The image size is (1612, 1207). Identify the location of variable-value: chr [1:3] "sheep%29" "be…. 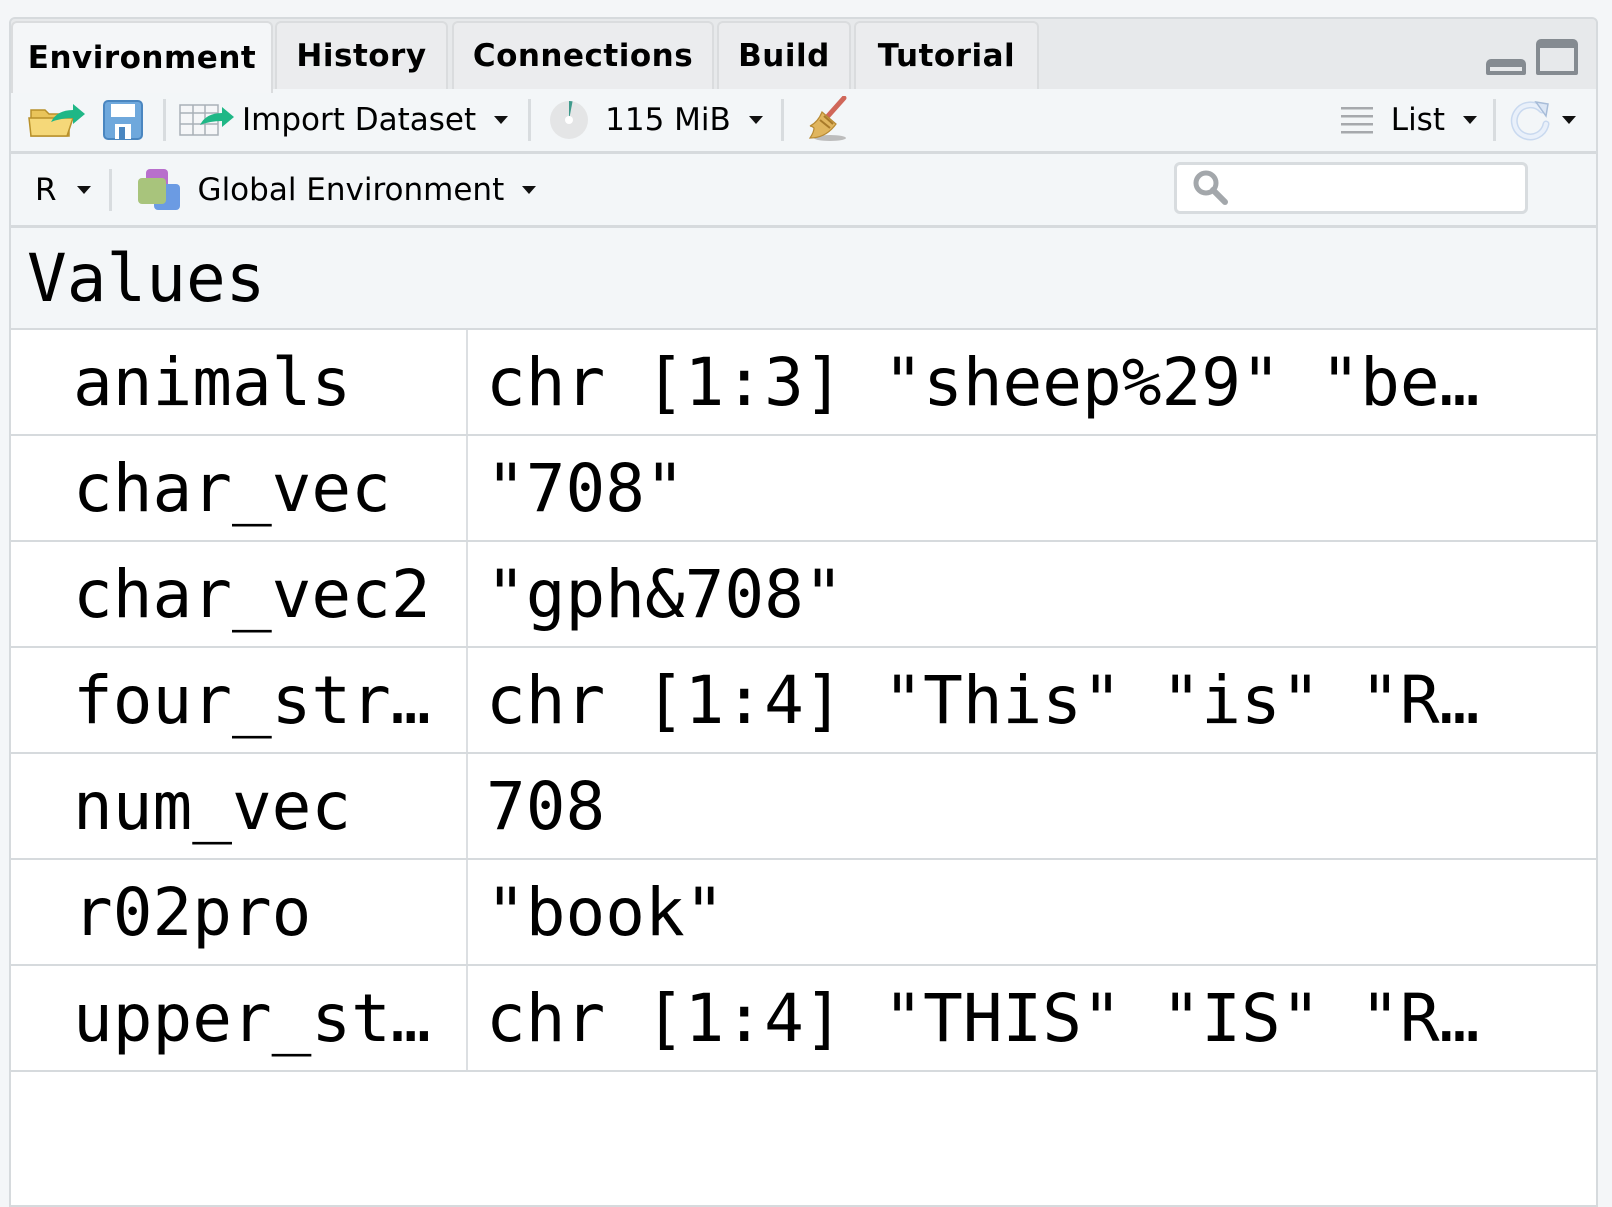
(983, 382).